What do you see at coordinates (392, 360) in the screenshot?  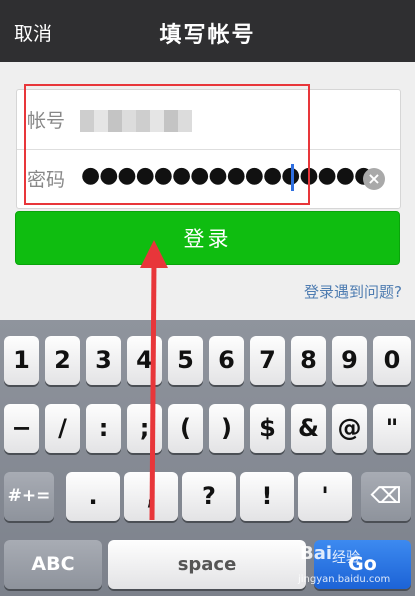 I see `key-0: 0` at bounding box center [392, 360].